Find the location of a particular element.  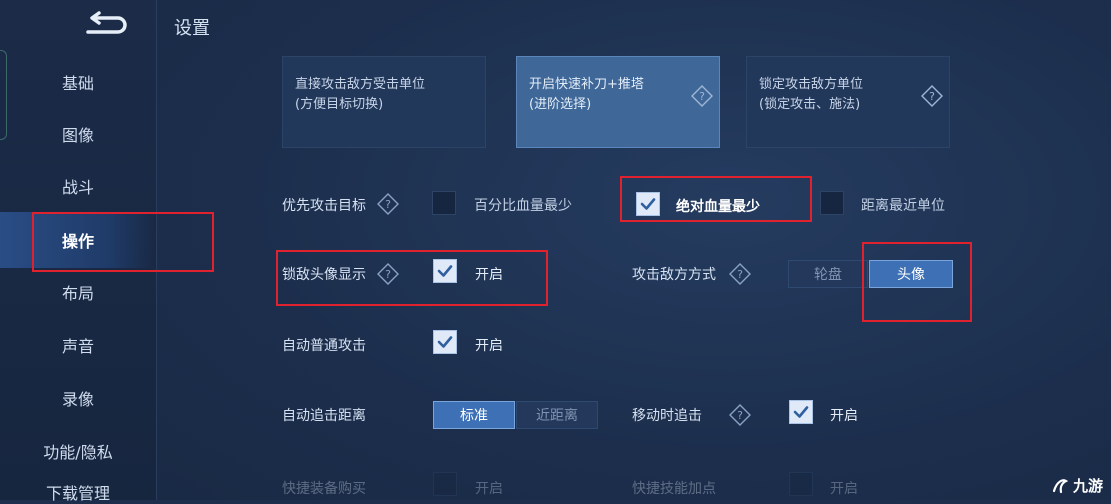

sidebar-item-label: 战斗 is located at coordinates (77, 187).